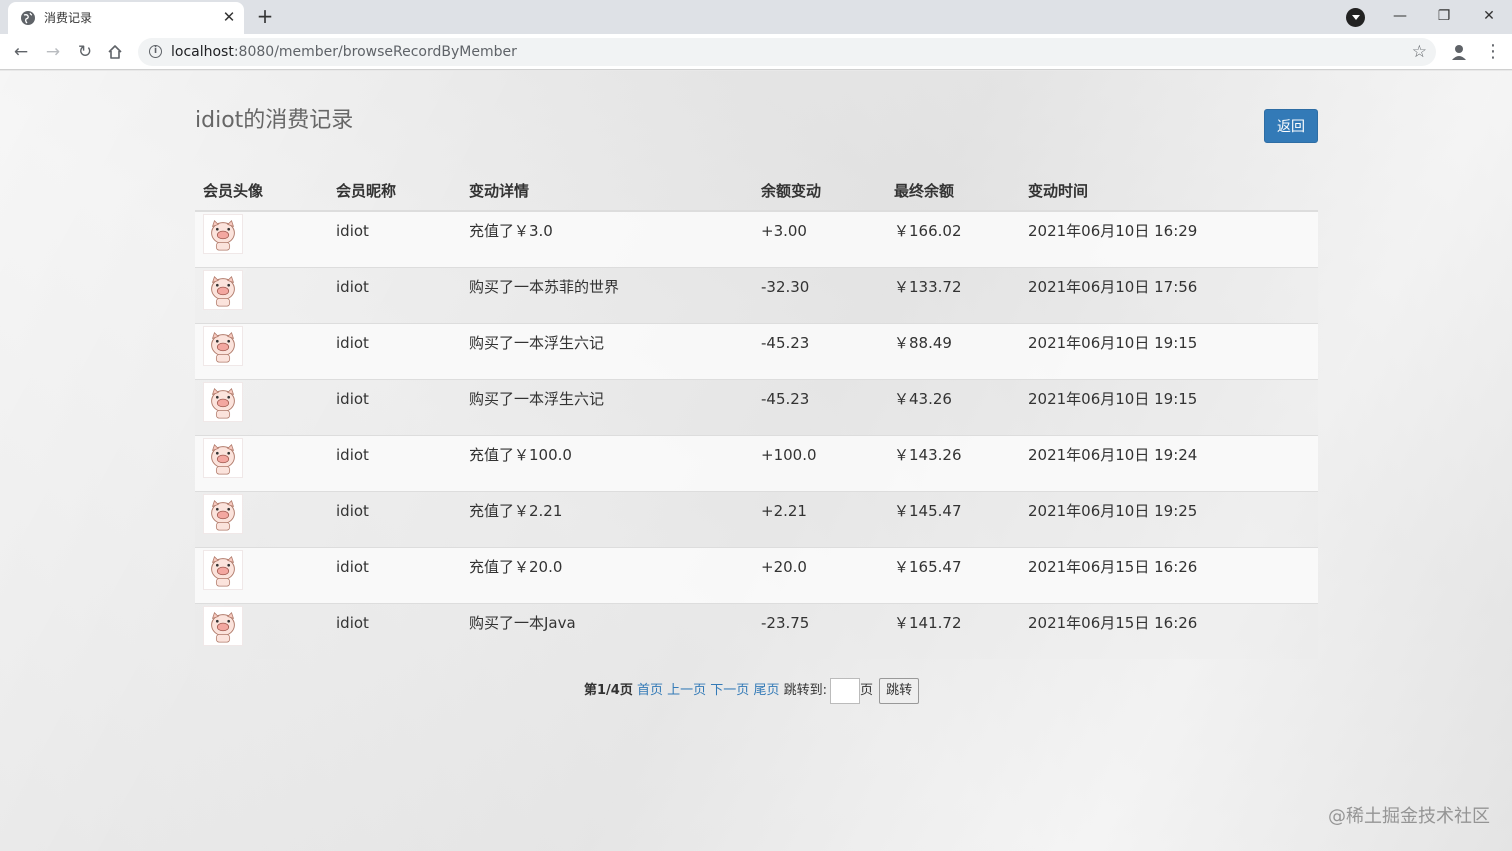  I want to click on balance-cell: ￥133.72, so click(953, 294).